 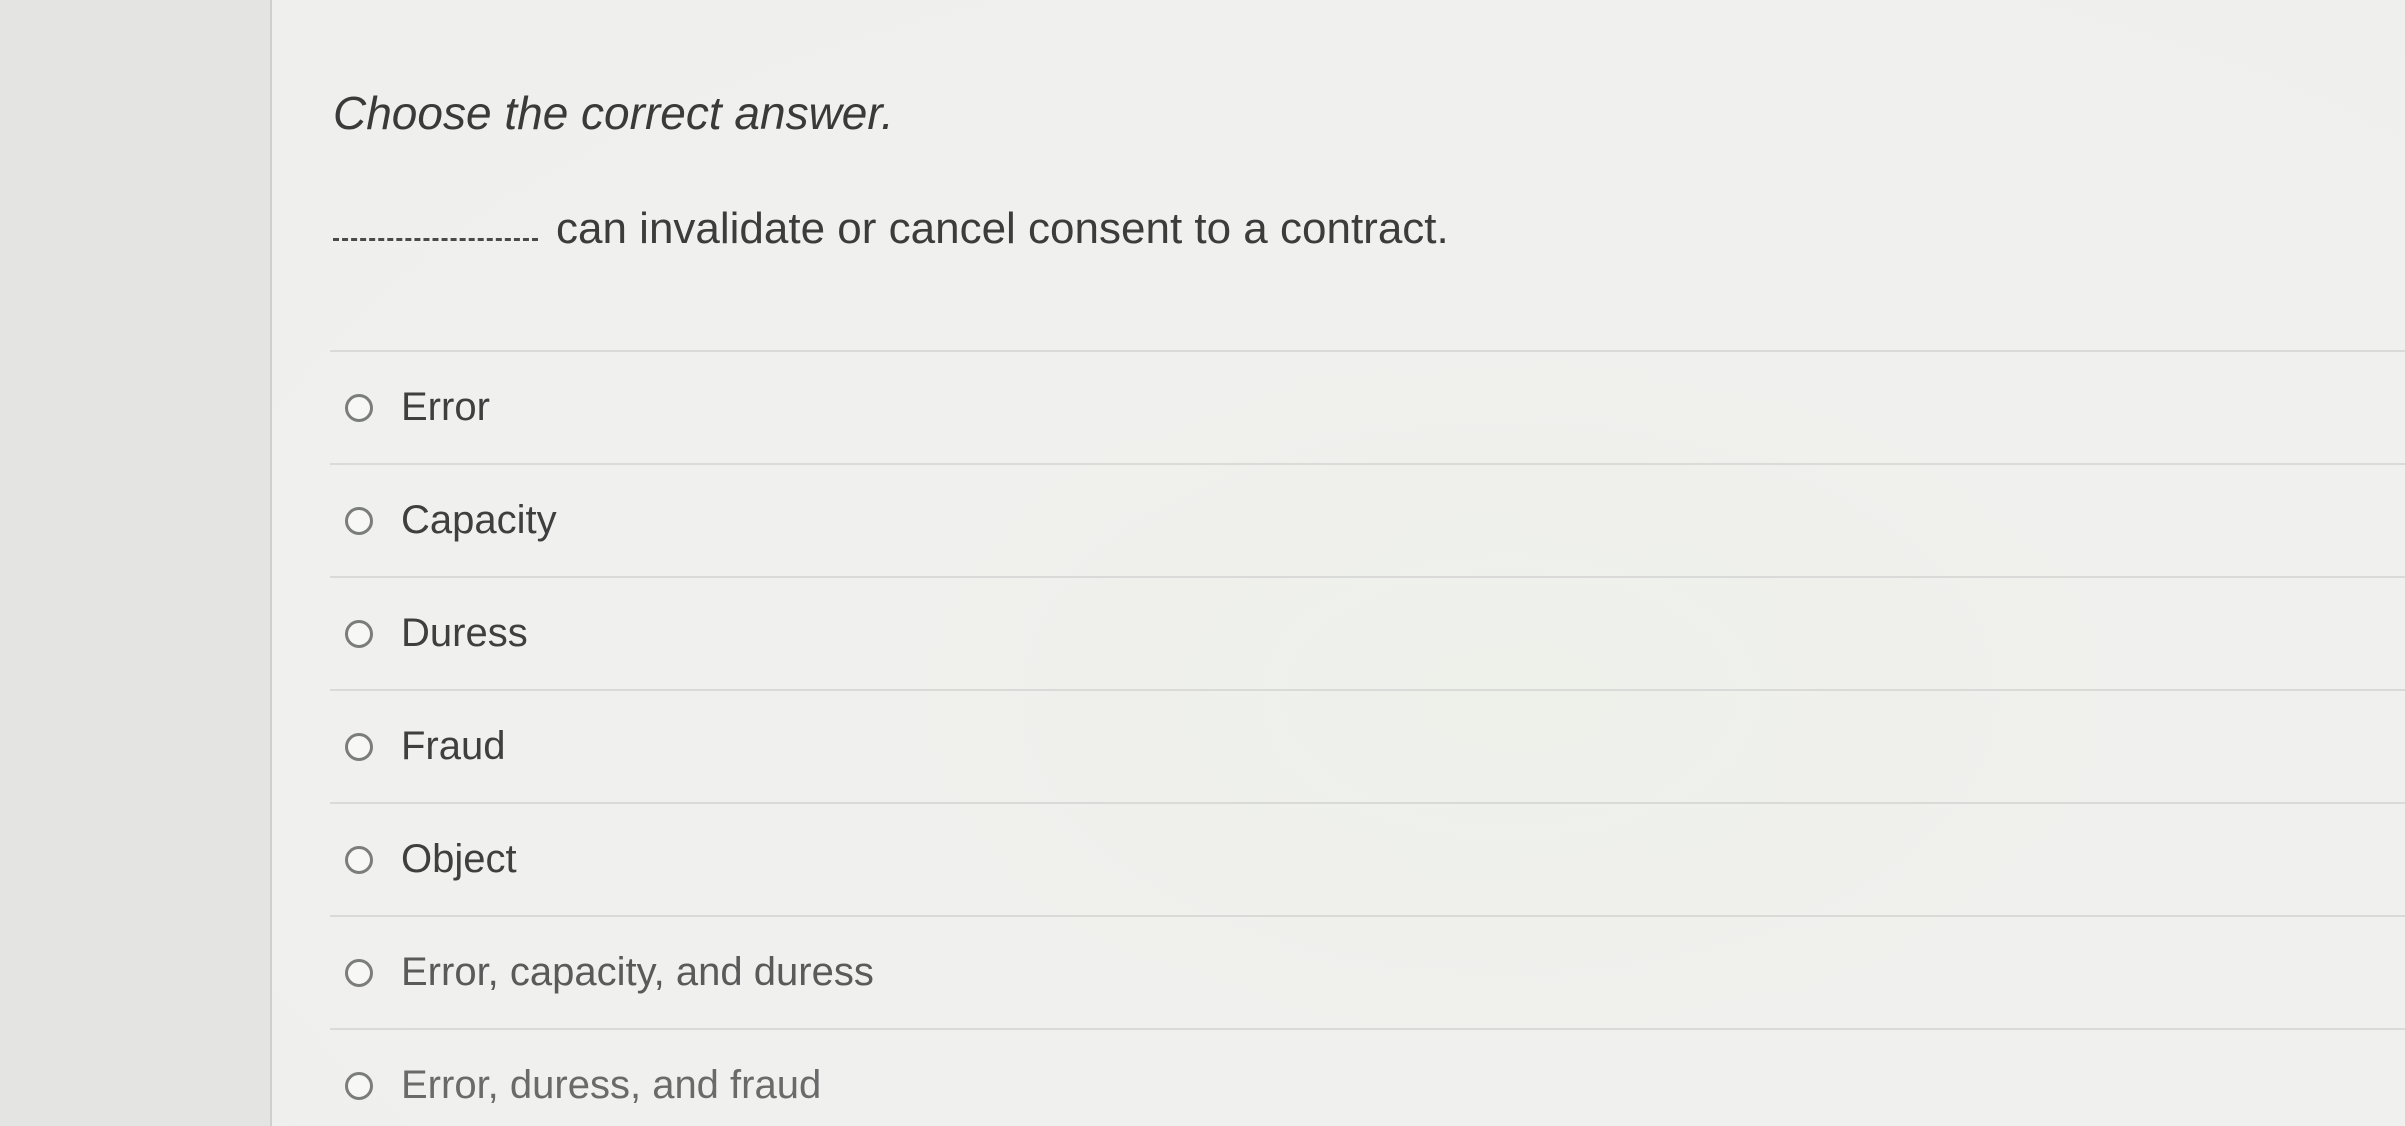 I want to click on option-error: Error, so click(x=1367, y=406).